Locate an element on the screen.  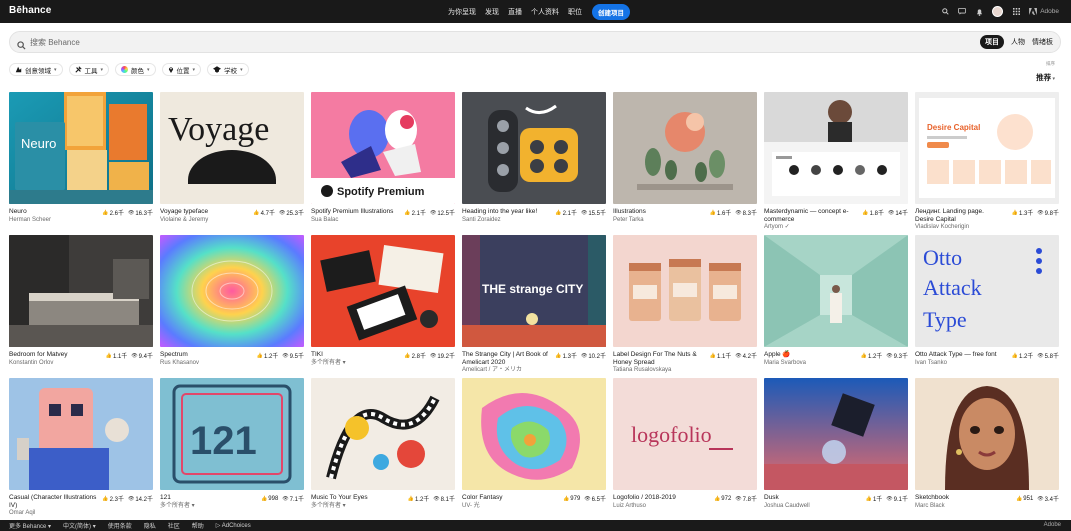
scope-people: 人物 is located at coordinates (1018, 42).